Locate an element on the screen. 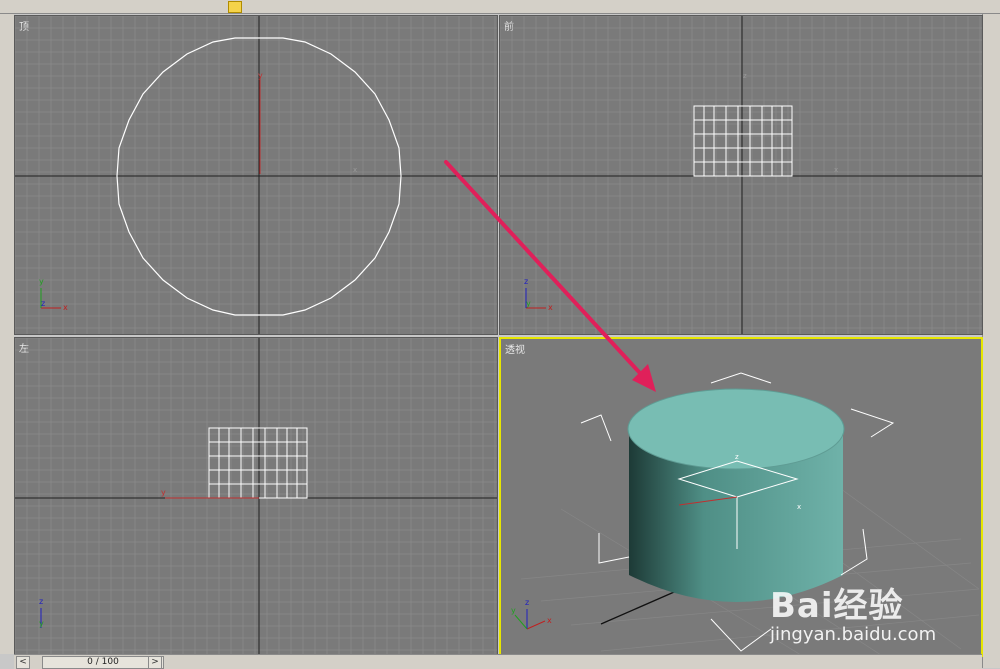  frame-counter: 0 / 100 is located at coordinates (103, 662).